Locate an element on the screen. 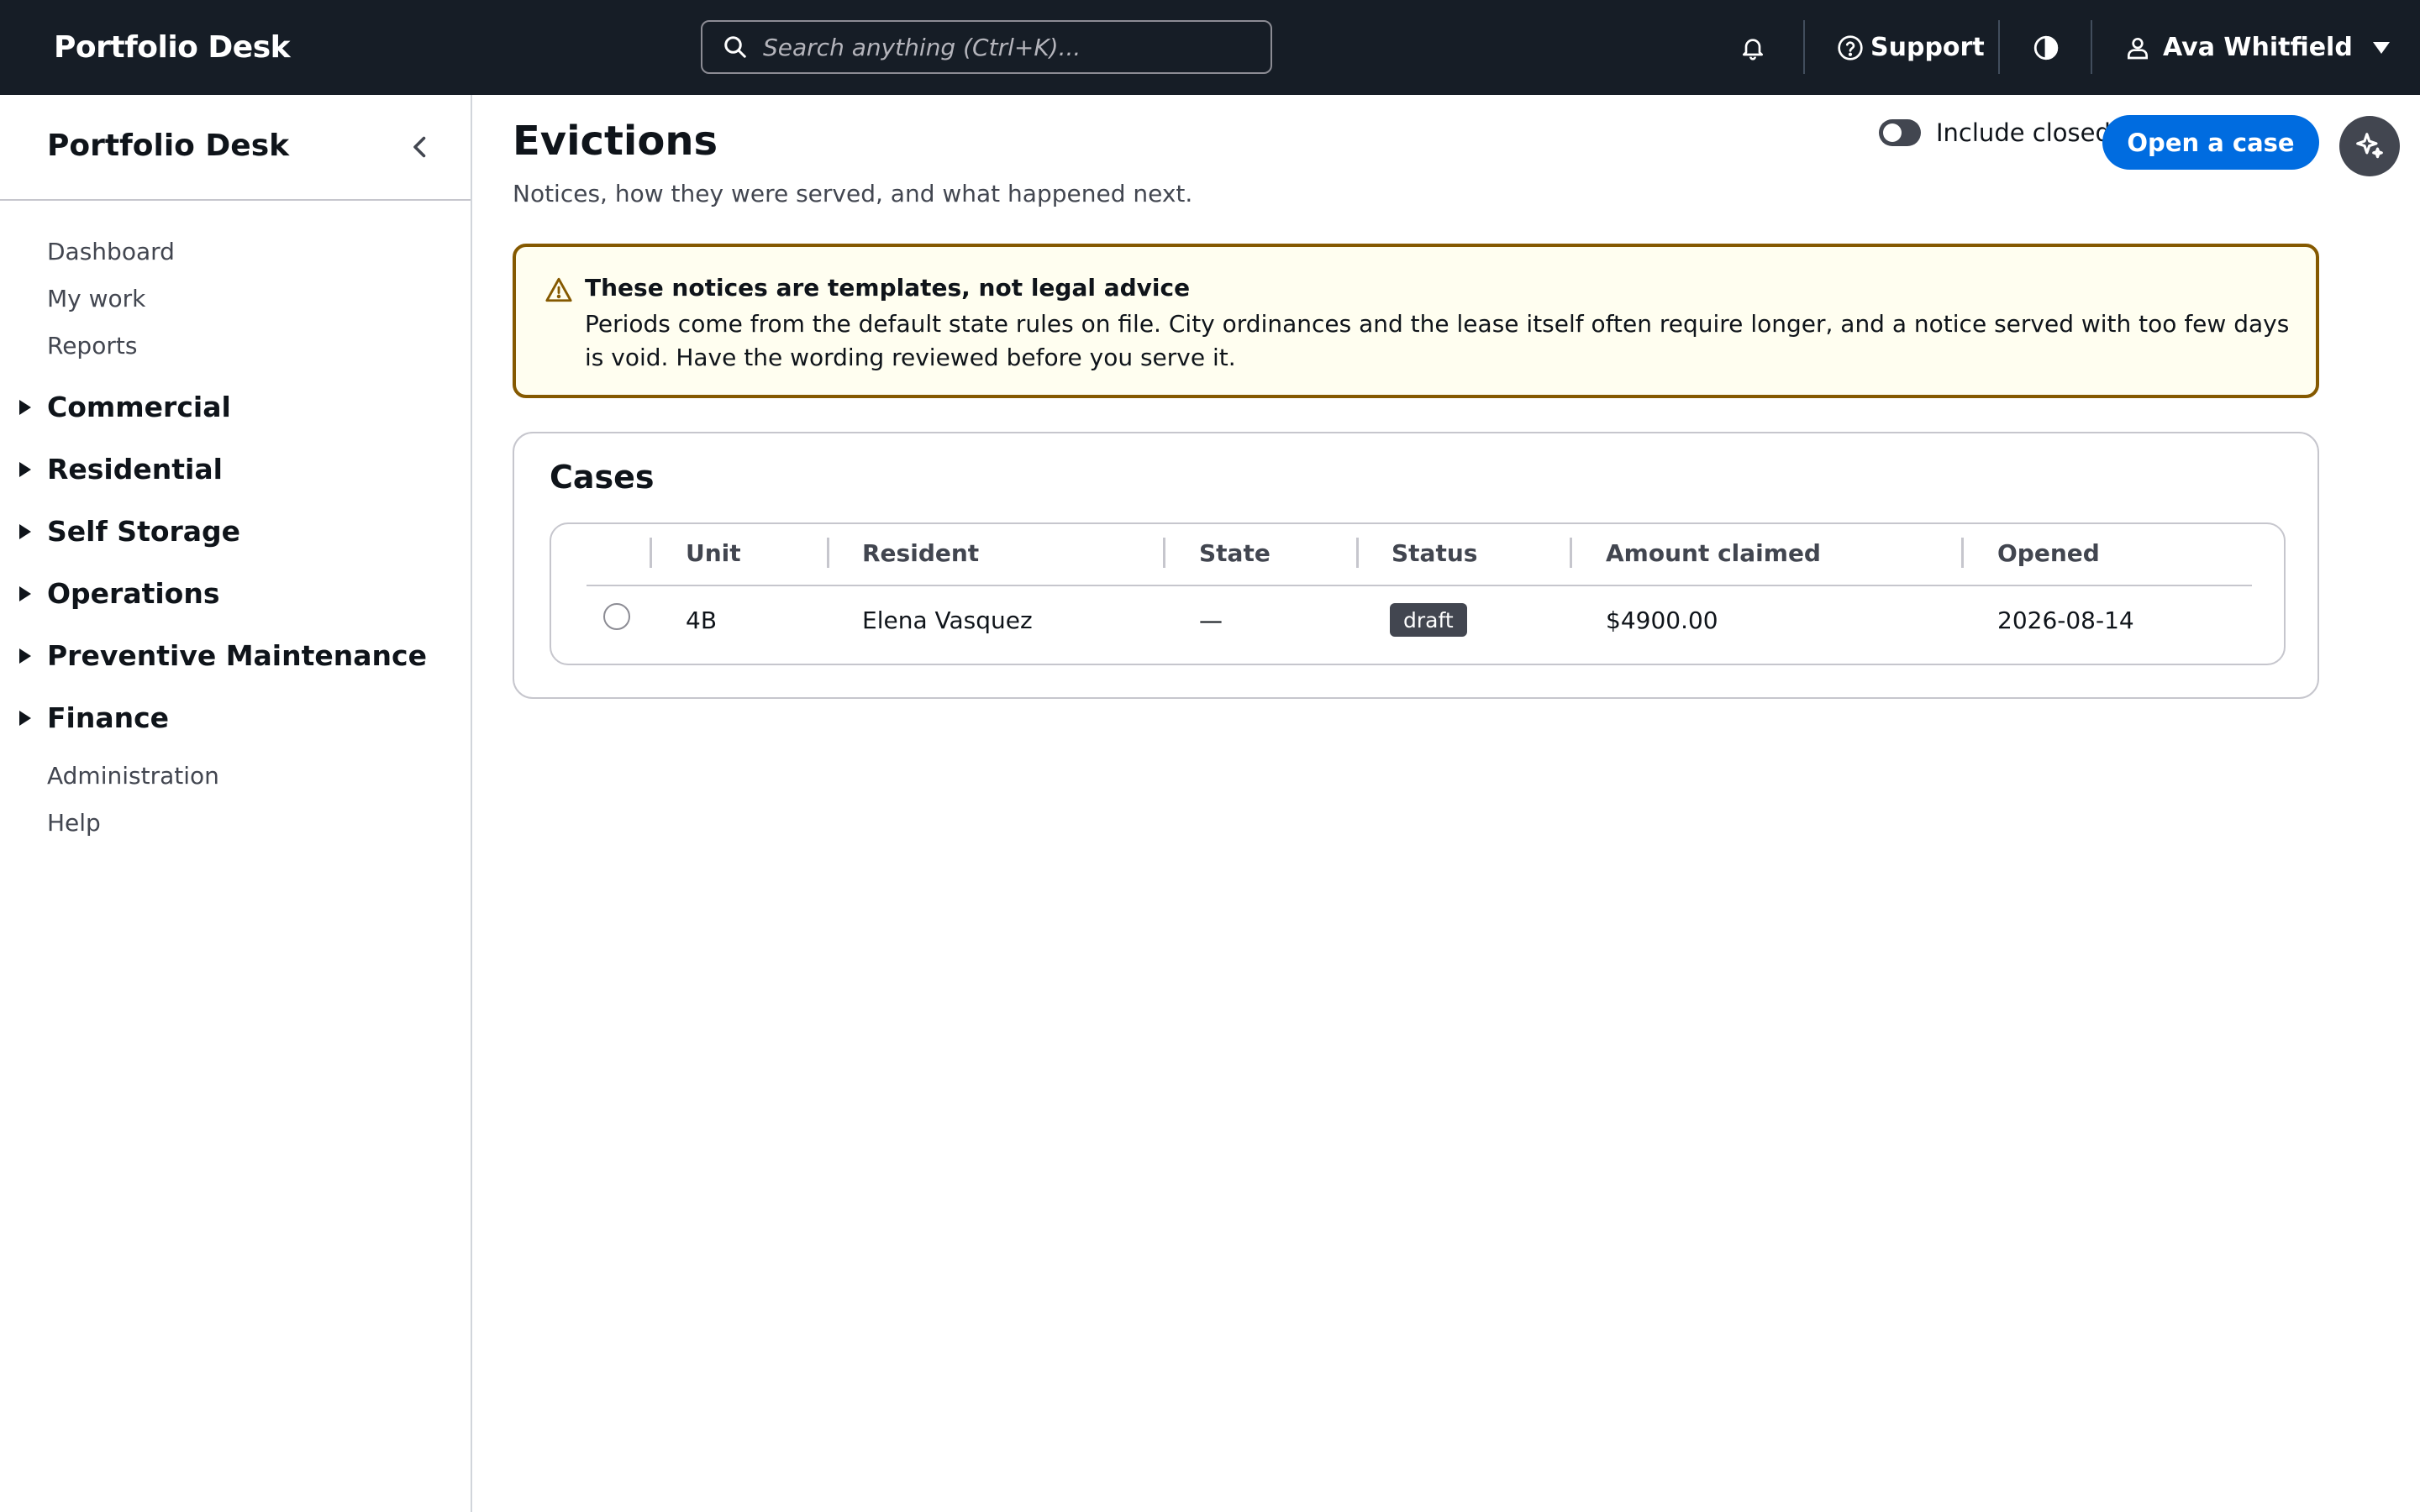  sidebar-item-reports: Reports is located at coordinates (92, 346).